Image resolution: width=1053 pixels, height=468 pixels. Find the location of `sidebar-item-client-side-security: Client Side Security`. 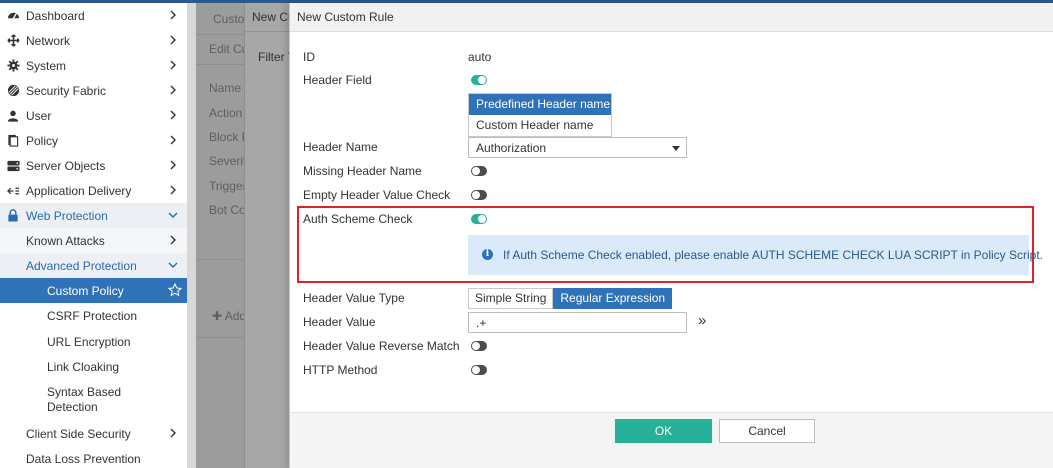

sidebar-item-client-side-security: Client Side Security is located at coordinates (93, 433).